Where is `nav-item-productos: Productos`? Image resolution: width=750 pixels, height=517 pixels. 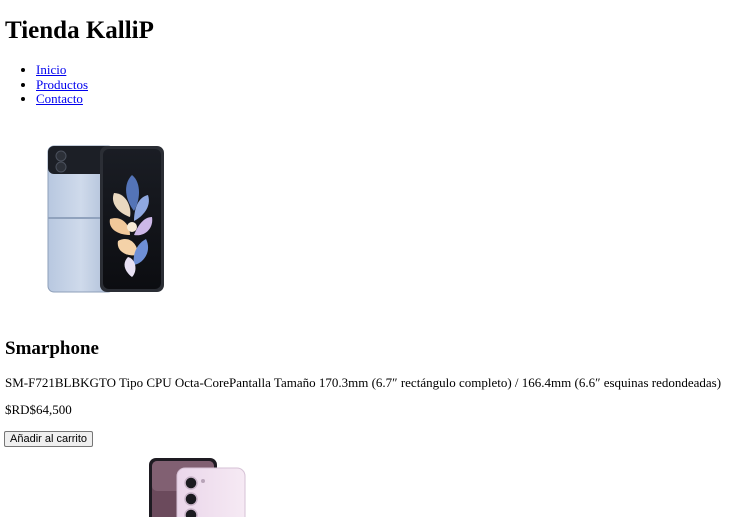
nav-item-productos: Productos is located at coordinates (62, 85).